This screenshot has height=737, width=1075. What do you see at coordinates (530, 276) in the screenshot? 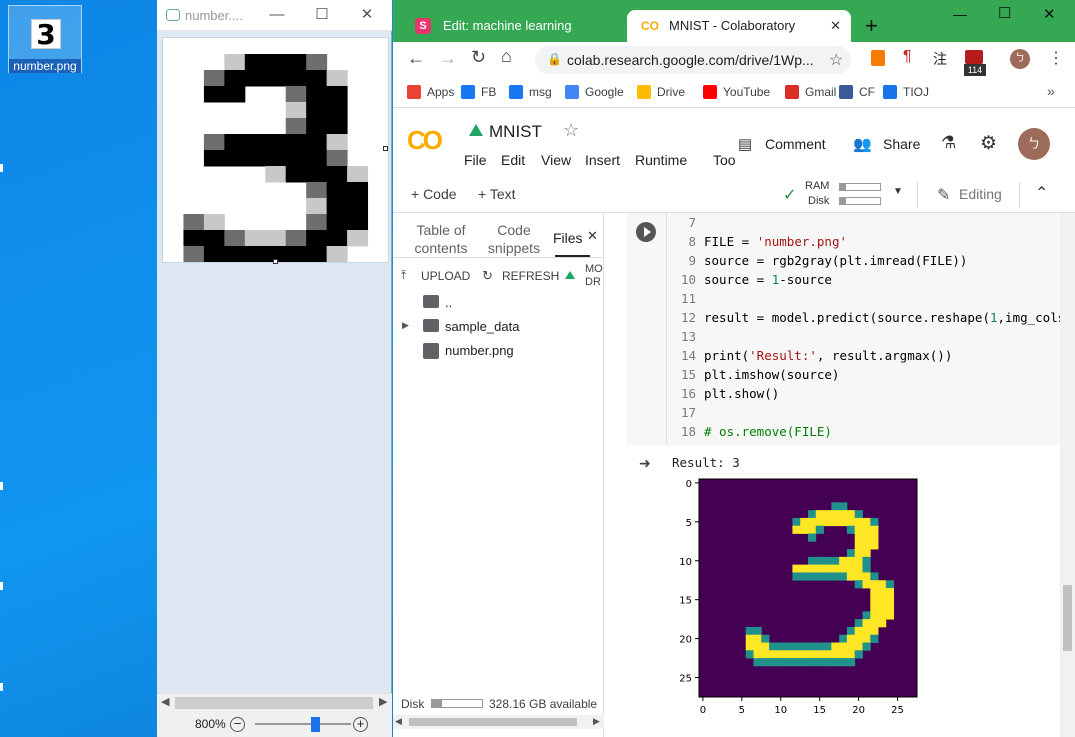
I see `refresh-button: REFRESH` at bounding box center [530, 276].